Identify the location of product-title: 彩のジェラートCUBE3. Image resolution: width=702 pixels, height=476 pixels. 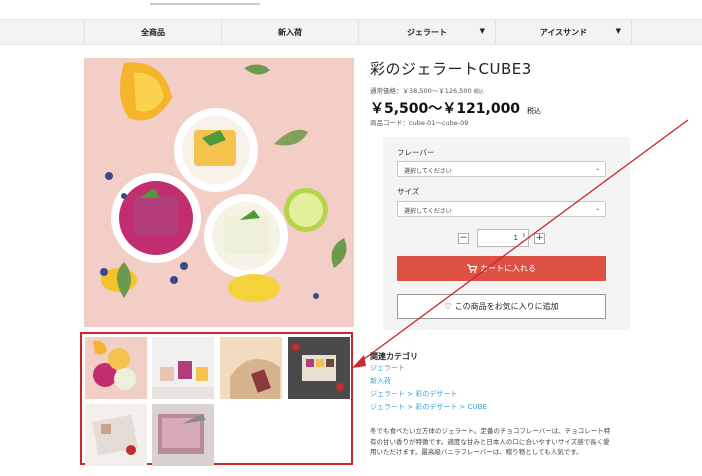
(451, 69).